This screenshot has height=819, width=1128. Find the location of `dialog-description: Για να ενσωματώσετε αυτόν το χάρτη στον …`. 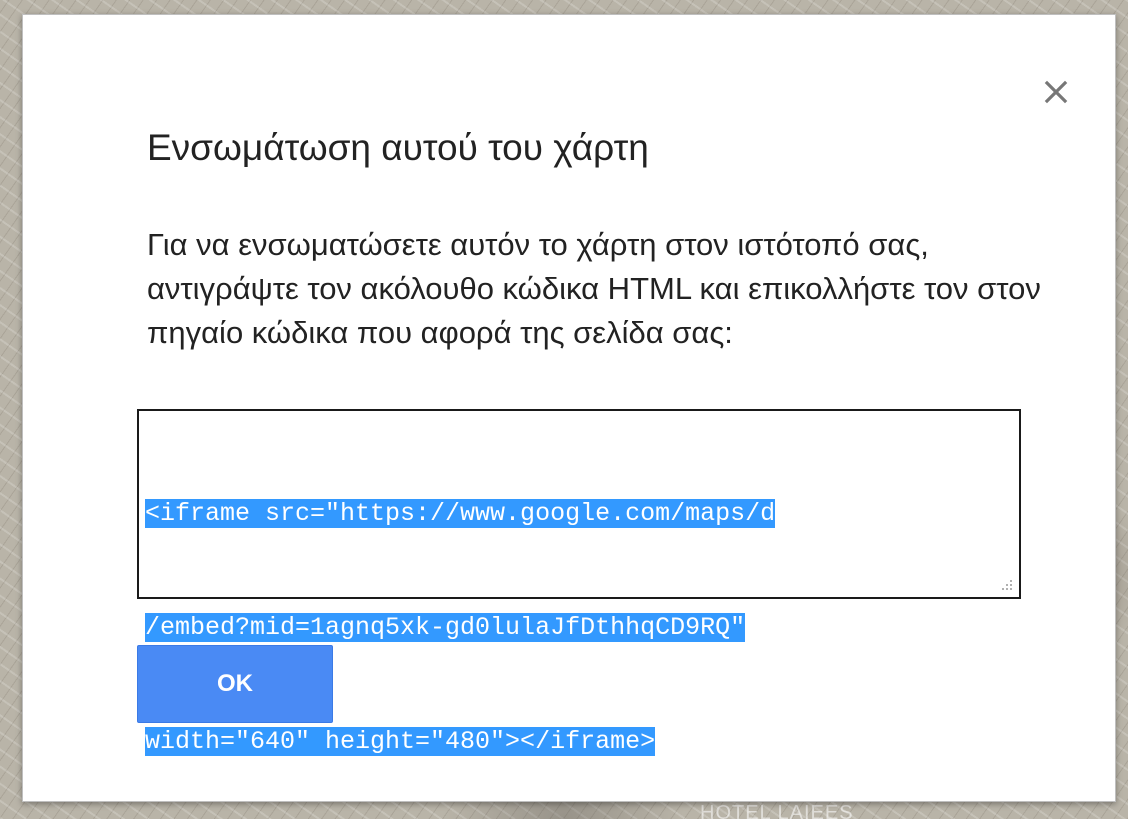

dialog-description: Για να ενσωματώσετε αυτόν το χάρτη στον … is located at coordinates (594, 288).